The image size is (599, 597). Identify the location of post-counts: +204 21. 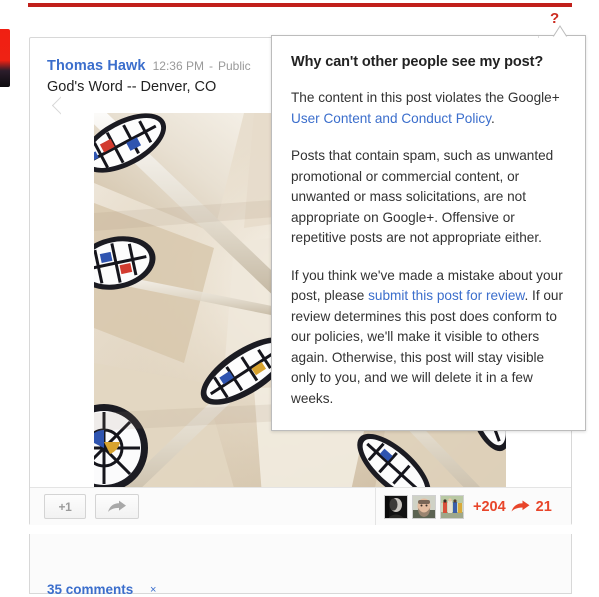
(512, 506).